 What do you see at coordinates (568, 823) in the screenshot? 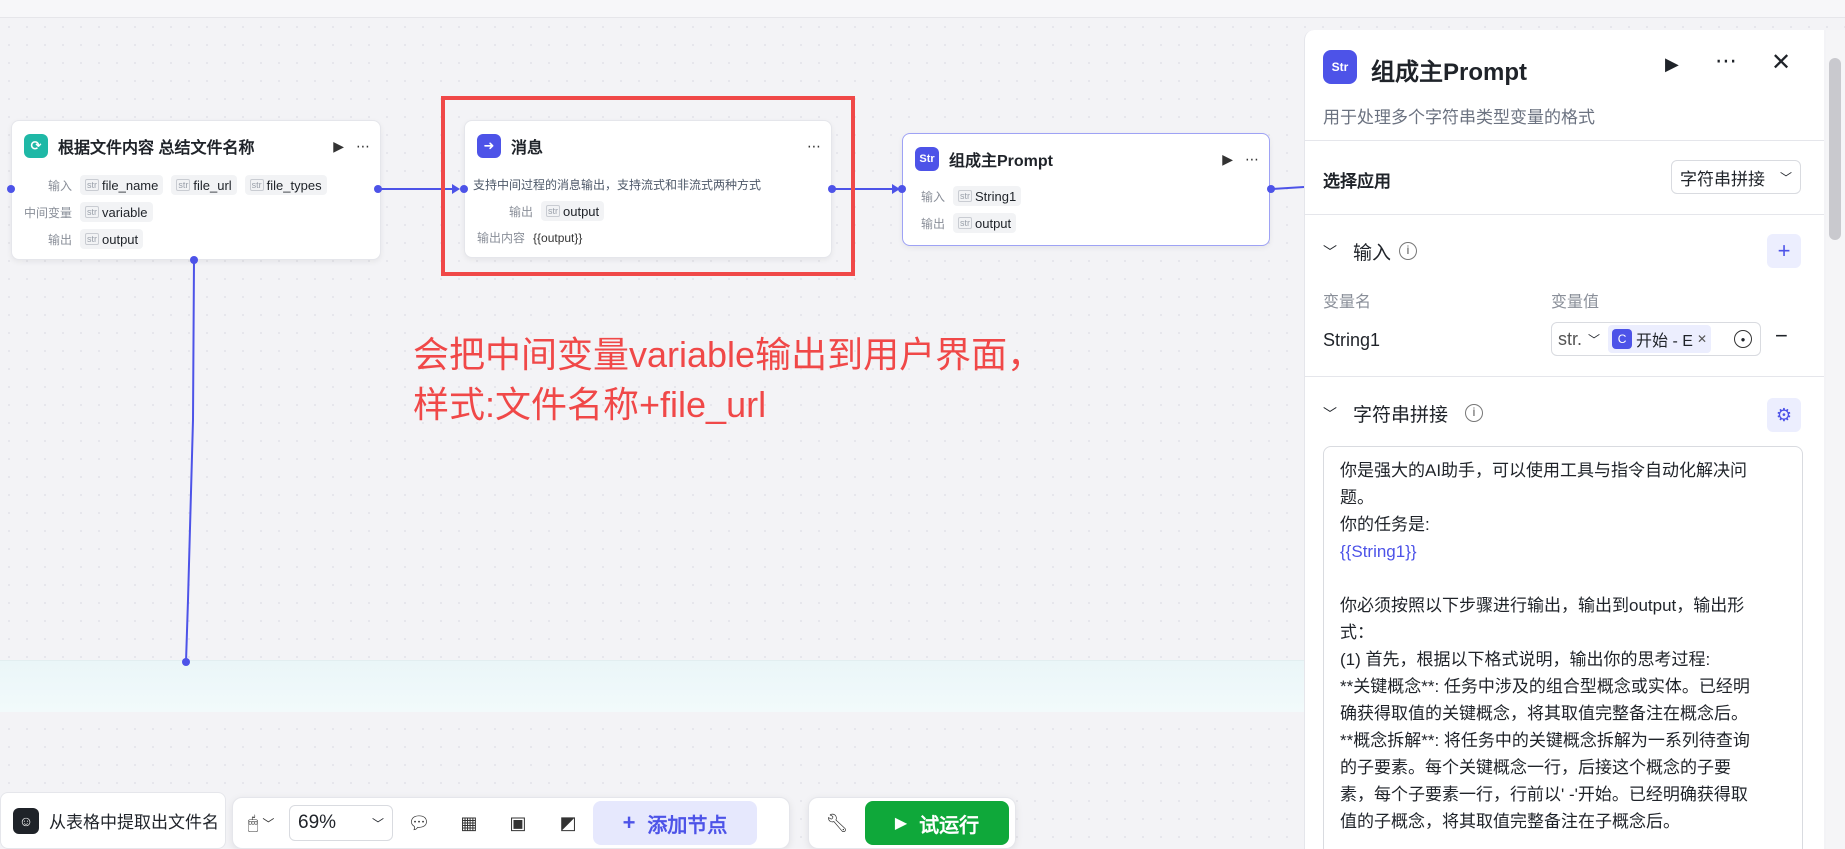
I see `minimap-icon: ◩` at bounding box center [568, 823].